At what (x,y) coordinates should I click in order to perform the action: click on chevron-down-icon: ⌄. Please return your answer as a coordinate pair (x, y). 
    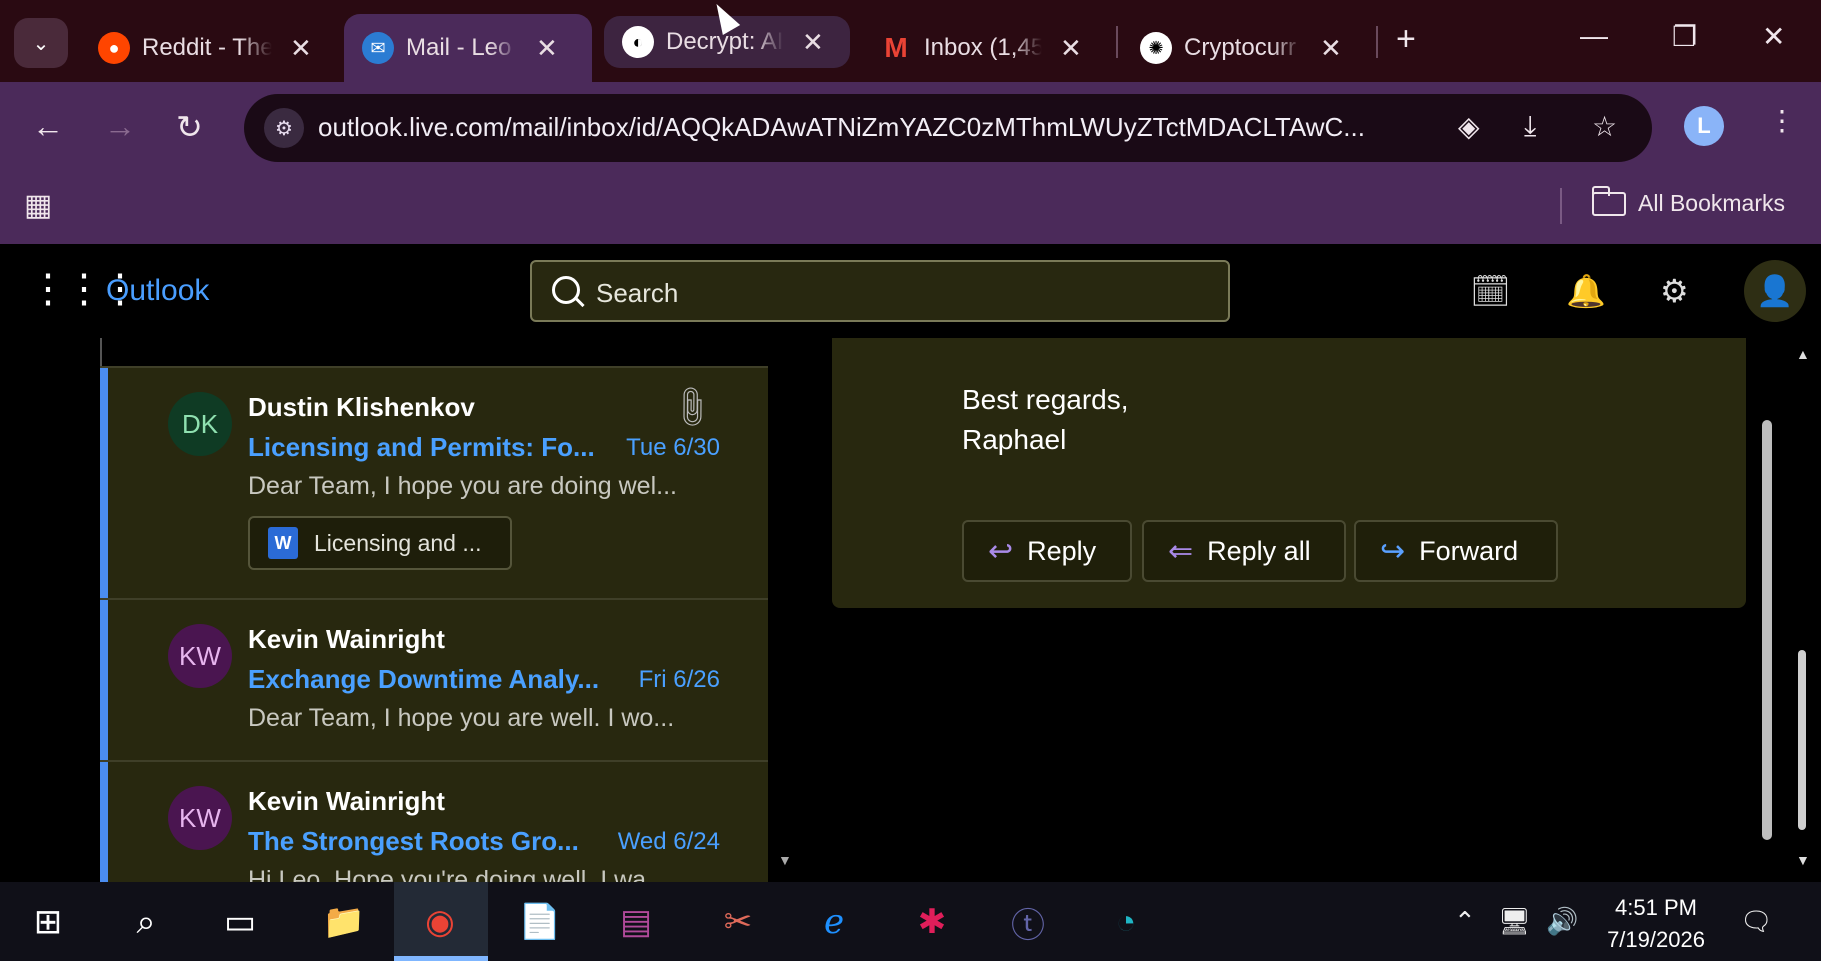
    Looking at the image, I should click on (41, 43).